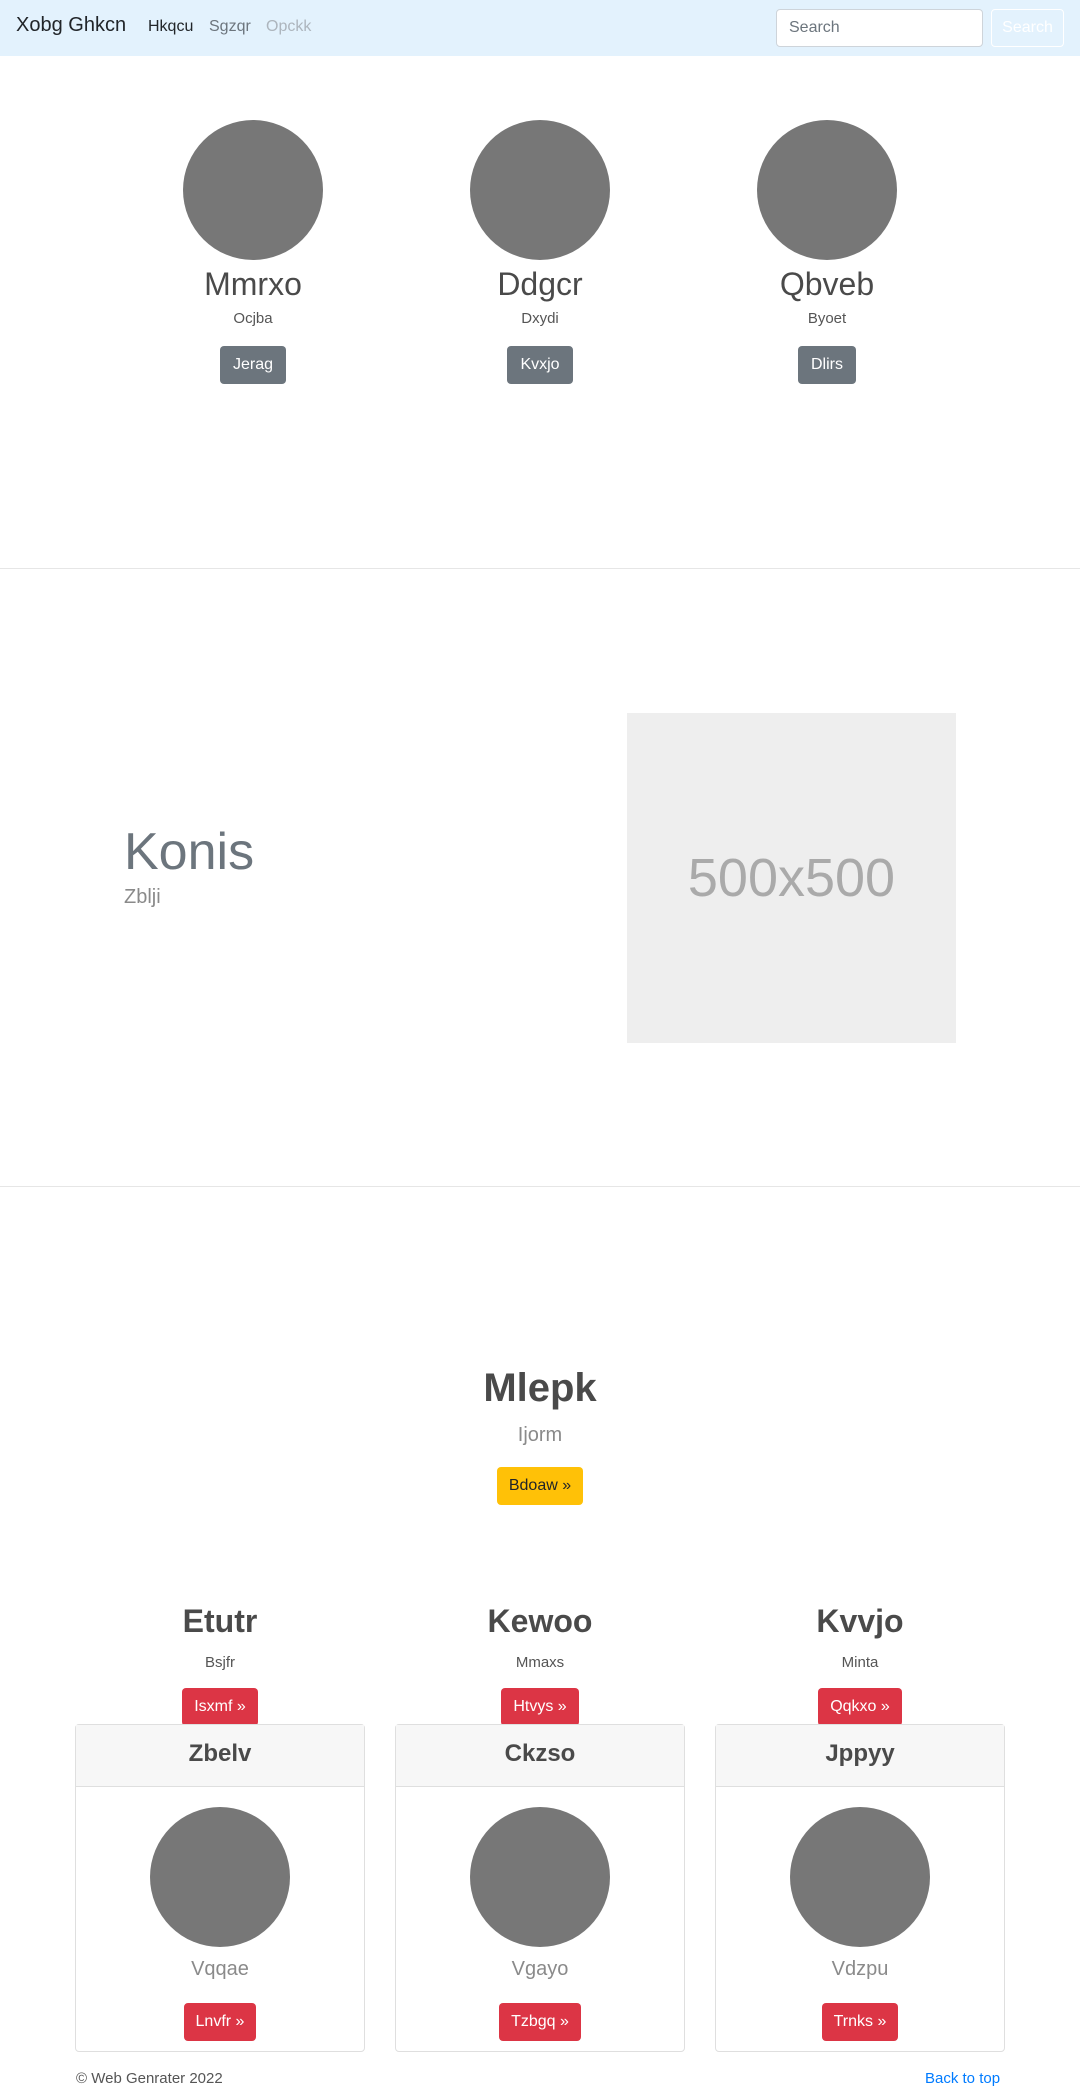  Describe the element at coordinates (142, 897) in the screenshot. I see `feature-subtitle: Zblji` at that location.